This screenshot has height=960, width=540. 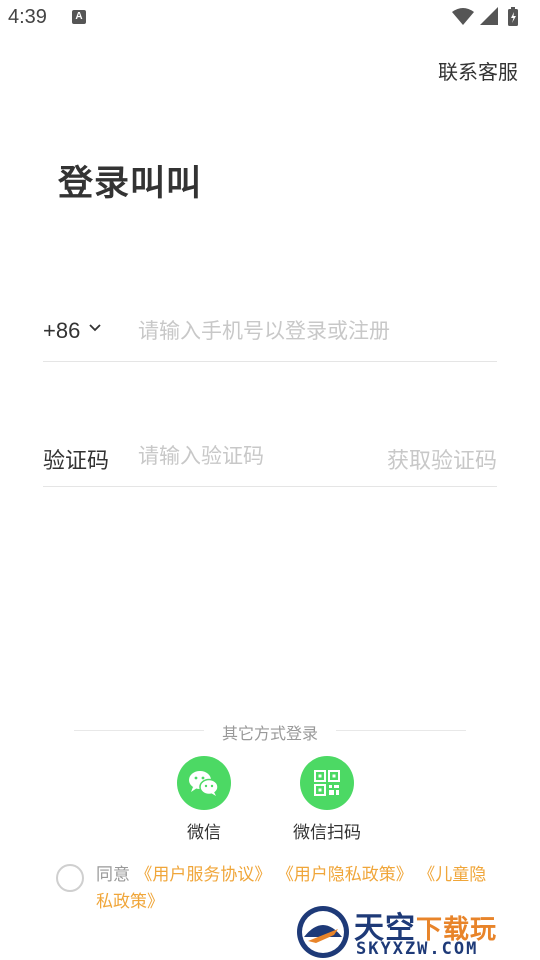 I want to click on get-code-button: 获取验证码, so click(x=442, y=459).